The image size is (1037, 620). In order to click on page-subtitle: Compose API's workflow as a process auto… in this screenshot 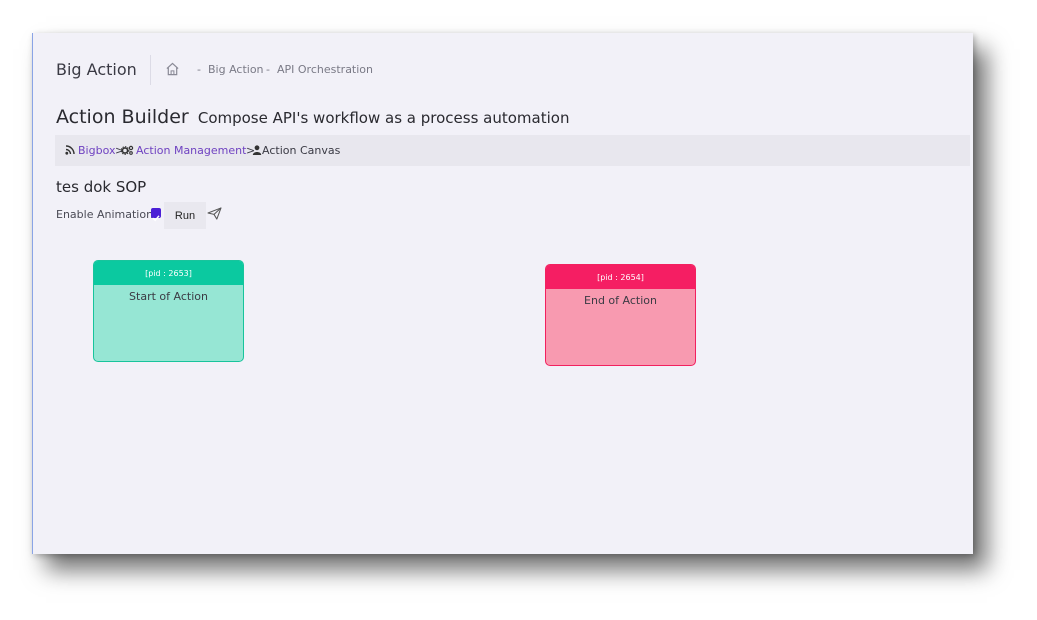, I will do `click(383, 118)`.